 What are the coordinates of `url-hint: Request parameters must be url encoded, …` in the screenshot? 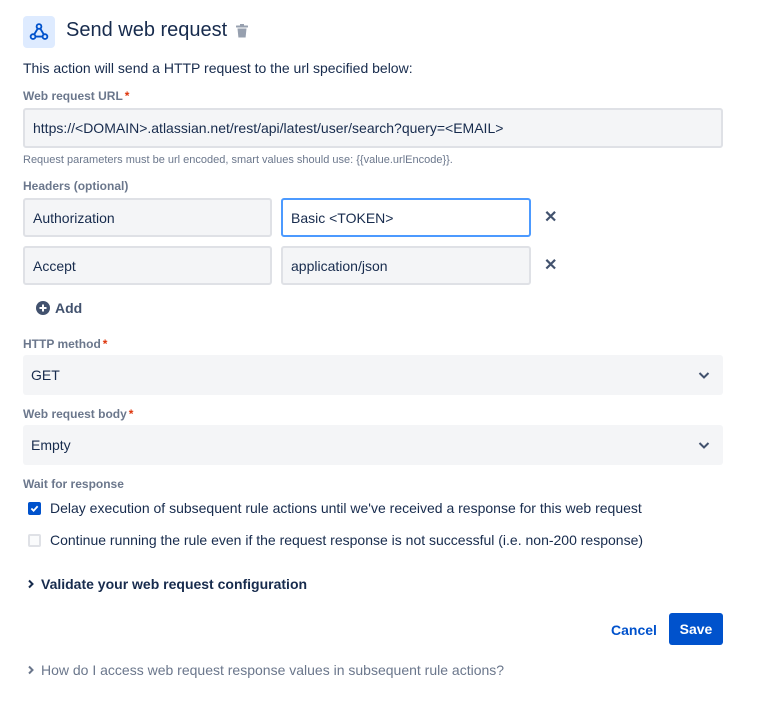 It's located at (238, 160).